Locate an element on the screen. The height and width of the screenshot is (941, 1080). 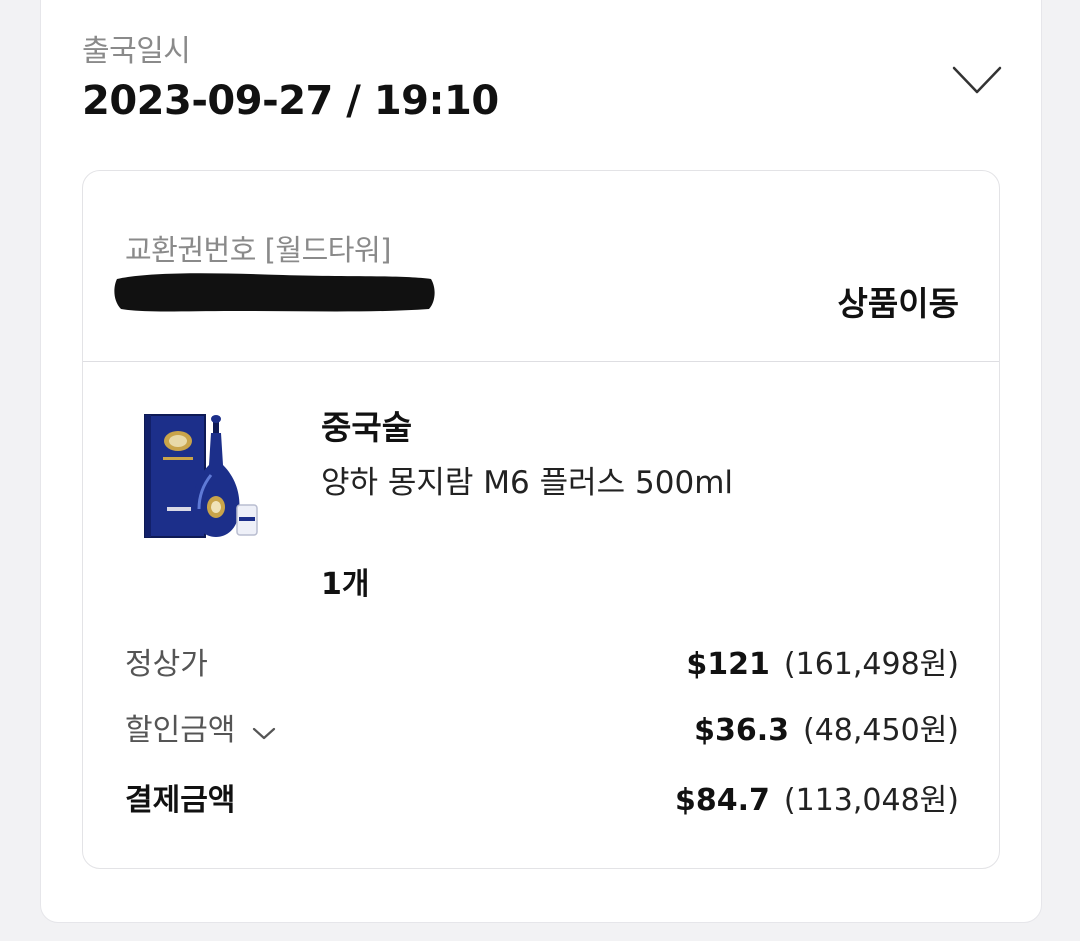
redacted-voucher-number is located at coordinates (275, 292).